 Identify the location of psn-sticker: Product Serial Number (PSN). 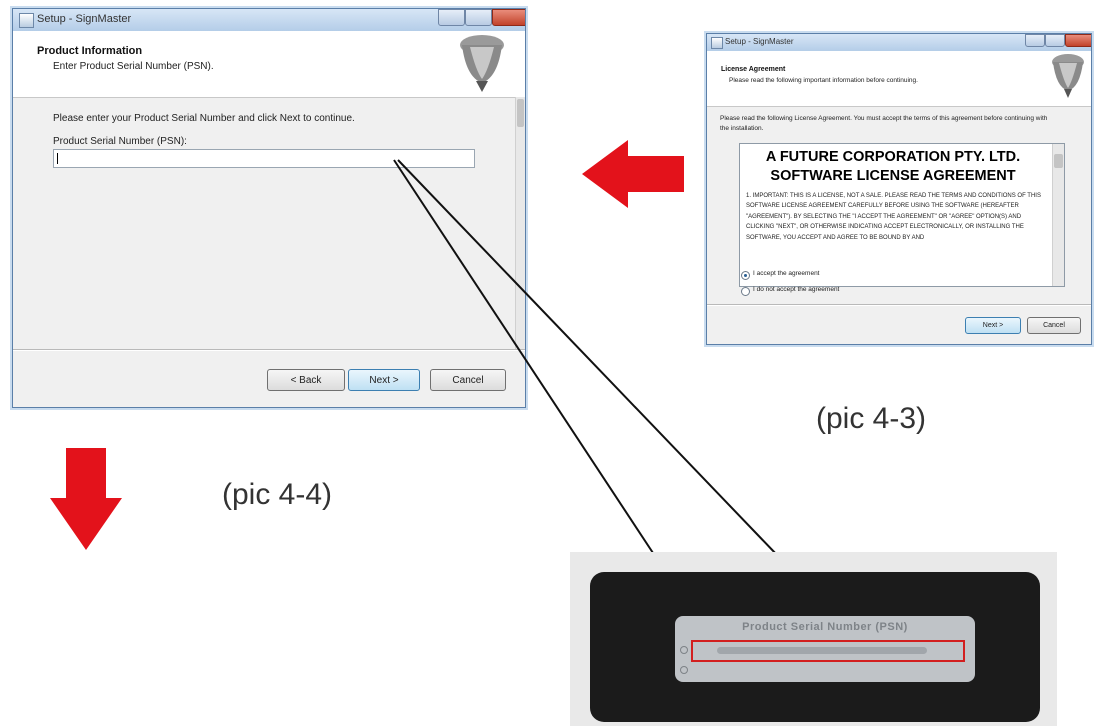
(825, 649).